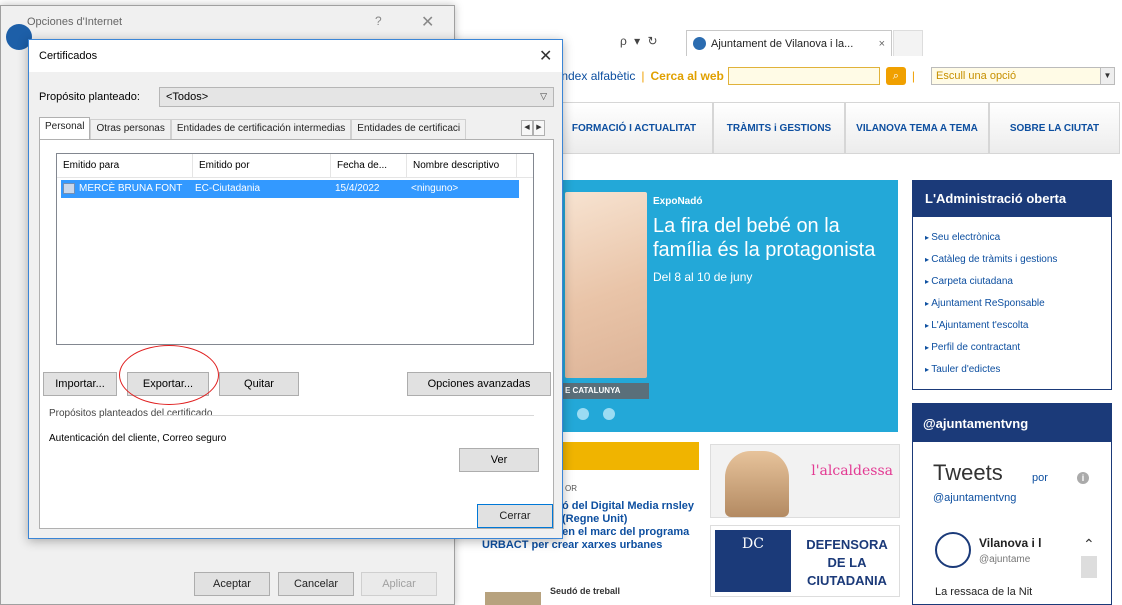 The width and height of the screenshot is (1122, 605). Describe the element at coordinates (1018, 260) in the screenshot. I see `admin-link: Catàleg de tràmits i gestions` at that location.